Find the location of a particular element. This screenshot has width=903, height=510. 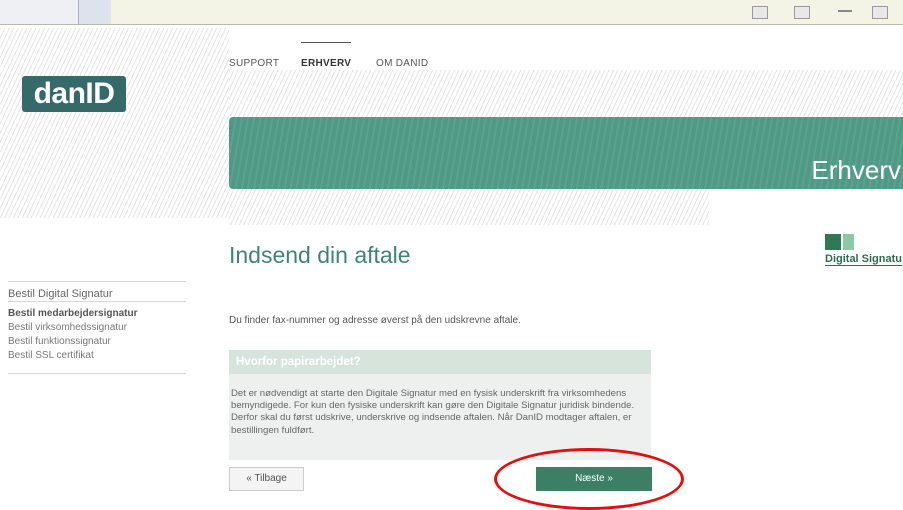

back-button: « Tilbage is located at coordinates (266, 479).